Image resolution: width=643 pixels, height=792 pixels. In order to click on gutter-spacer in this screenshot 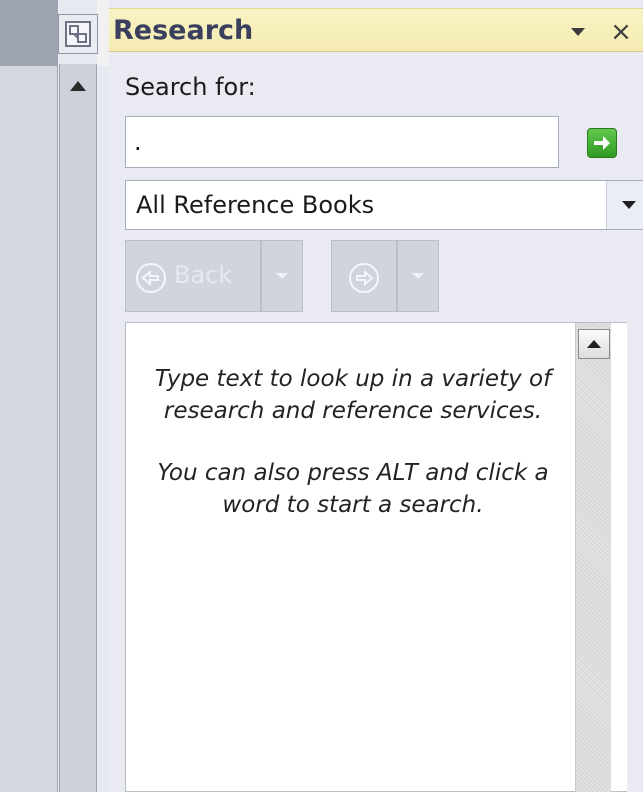, I will do `click(103, 33)`.